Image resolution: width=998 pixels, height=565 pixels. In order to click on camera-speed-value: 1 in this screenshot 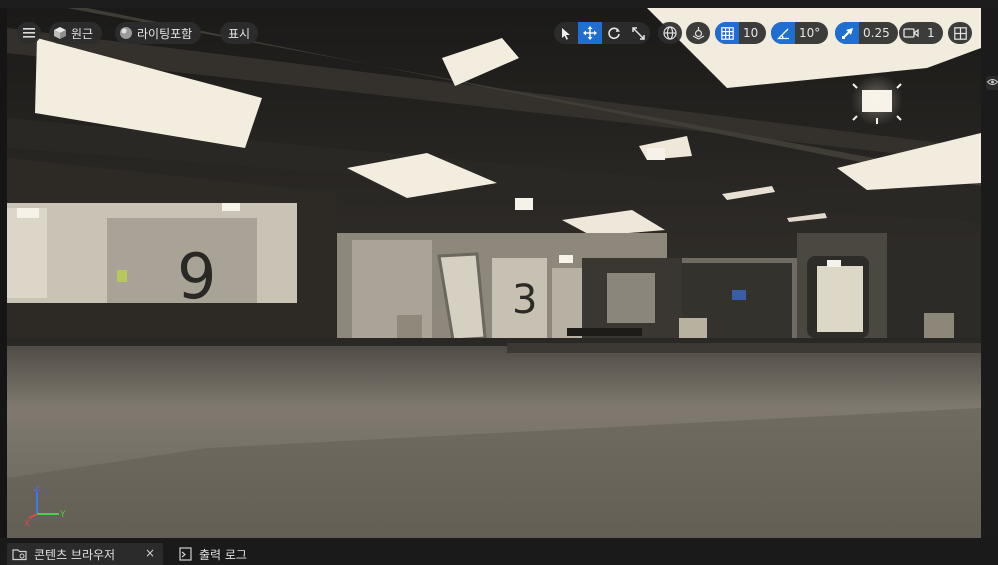, I will do `click(933, 33)`.